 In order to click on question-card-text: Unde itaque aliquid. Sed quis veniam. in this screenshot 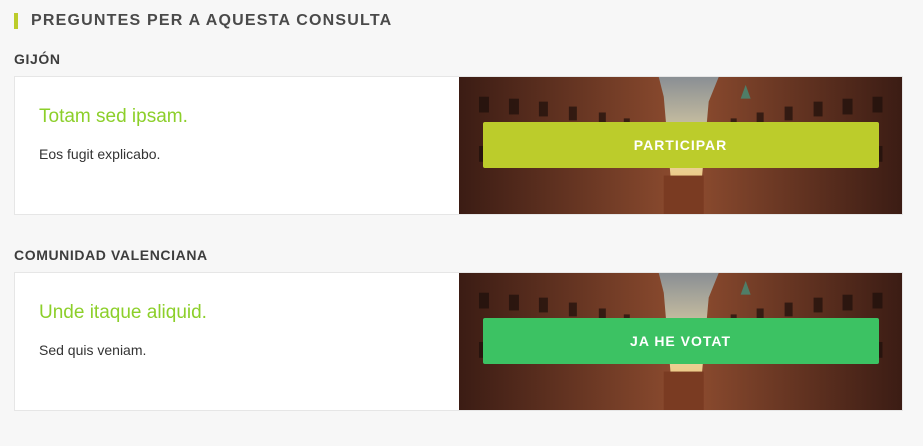, I will do `click(237, 341)`.